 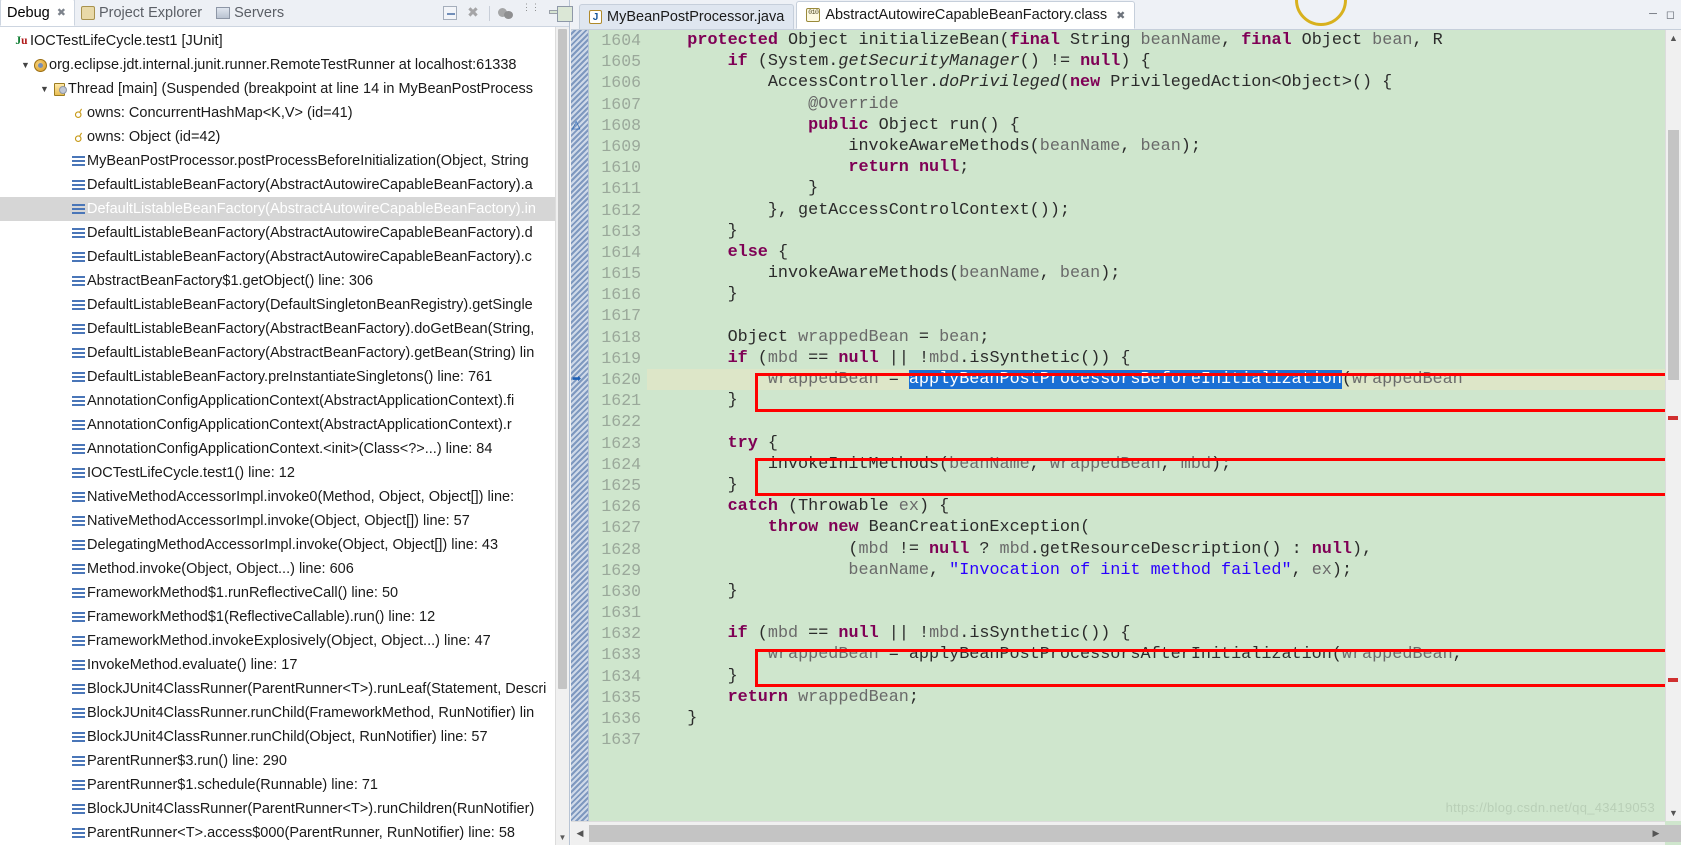 I want to click on breakpoint-ruler: △ ➡, so click(x=580, y=425).